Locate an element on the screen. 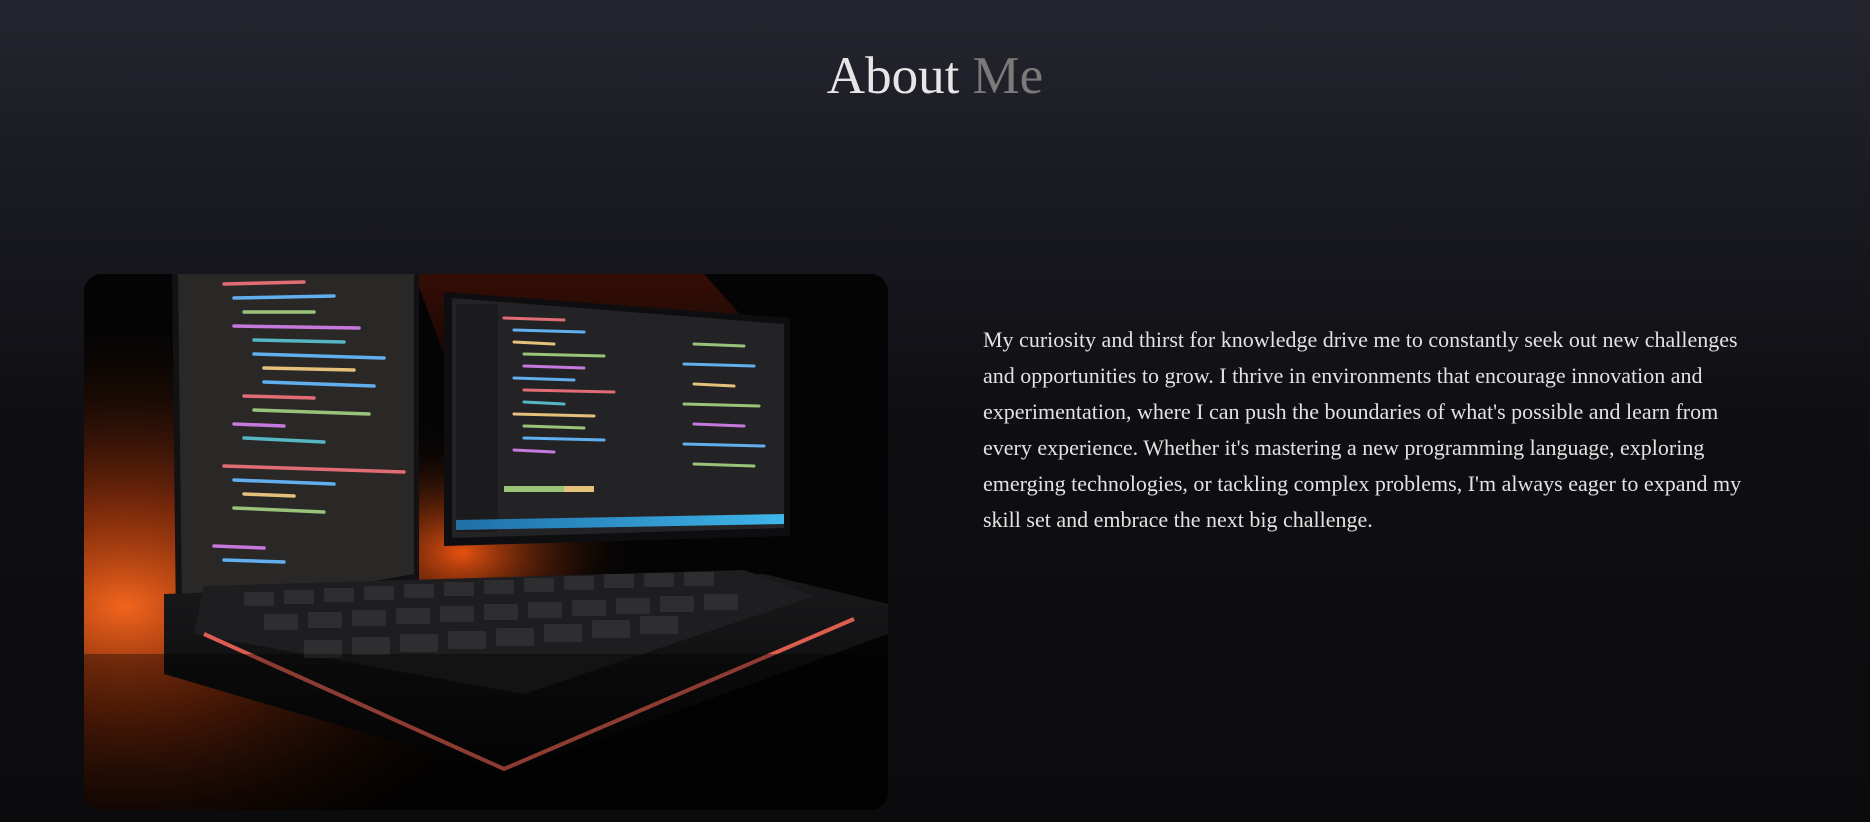  left-monitor is located at coordinates (295, 449).